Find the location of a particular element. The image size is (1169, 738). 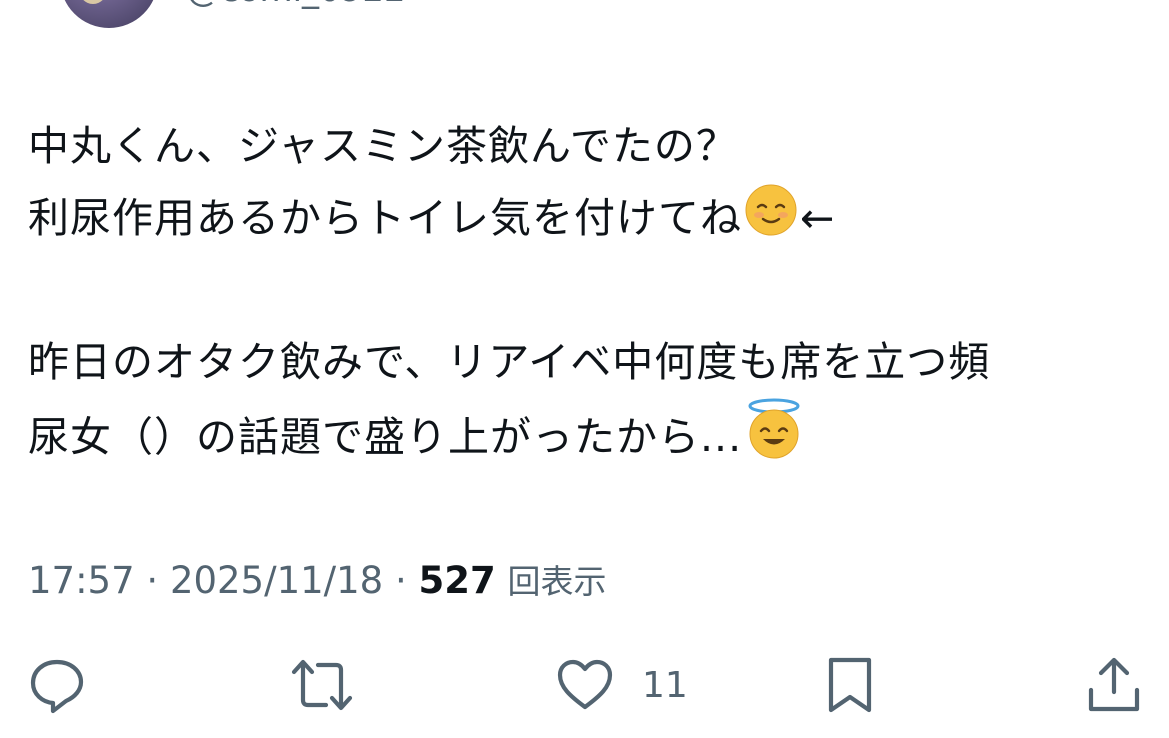

angel-face-emoji is located at coordinates (774, 440).